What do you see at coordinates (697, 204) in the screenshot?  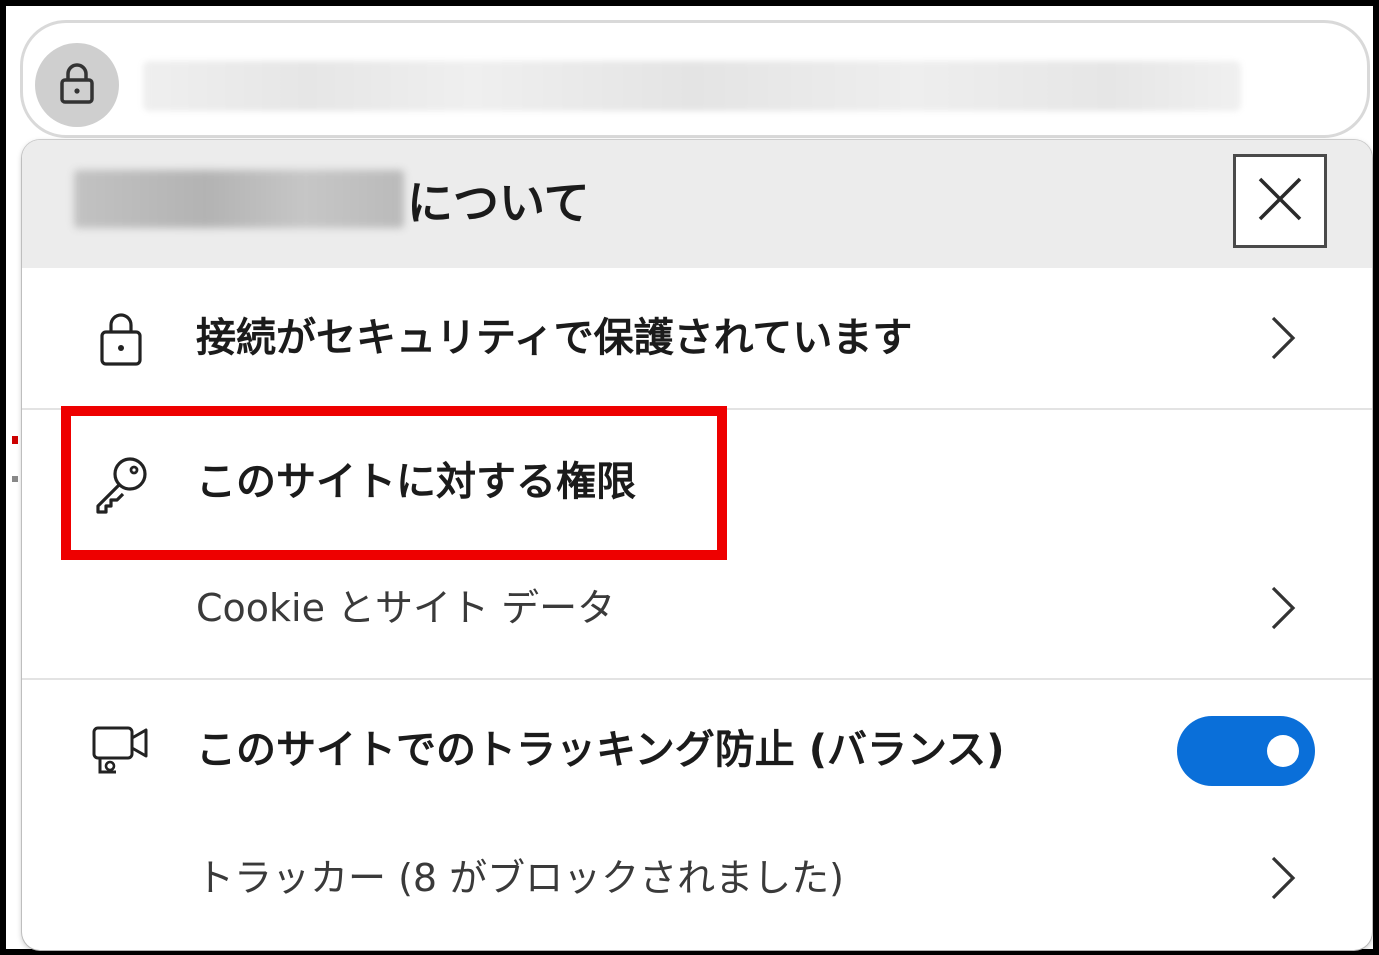 I see `popup-header: について` at bounding box center [697, 204].